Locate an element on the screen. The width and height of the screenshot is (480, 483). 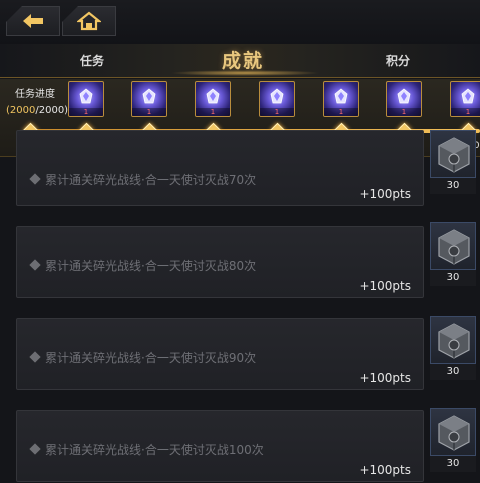
quest-description: 累计通关碎光战线·合一天使讨灭战70次 is located at coordinates (151, 180).